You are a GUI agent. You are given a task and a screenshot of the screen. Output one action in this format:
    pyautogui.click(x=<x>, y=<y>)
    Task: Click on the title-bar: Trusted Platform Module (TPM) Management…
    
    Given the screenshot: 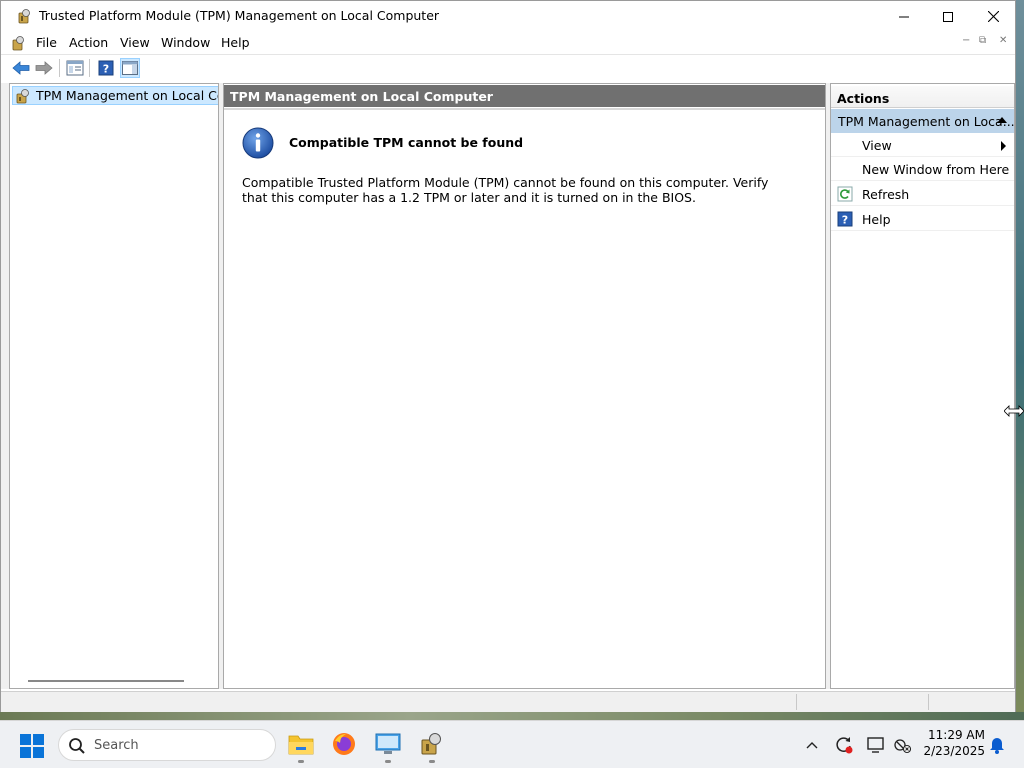 What is the action you would take?
    pyautogui.click(x=508, y=16)
    